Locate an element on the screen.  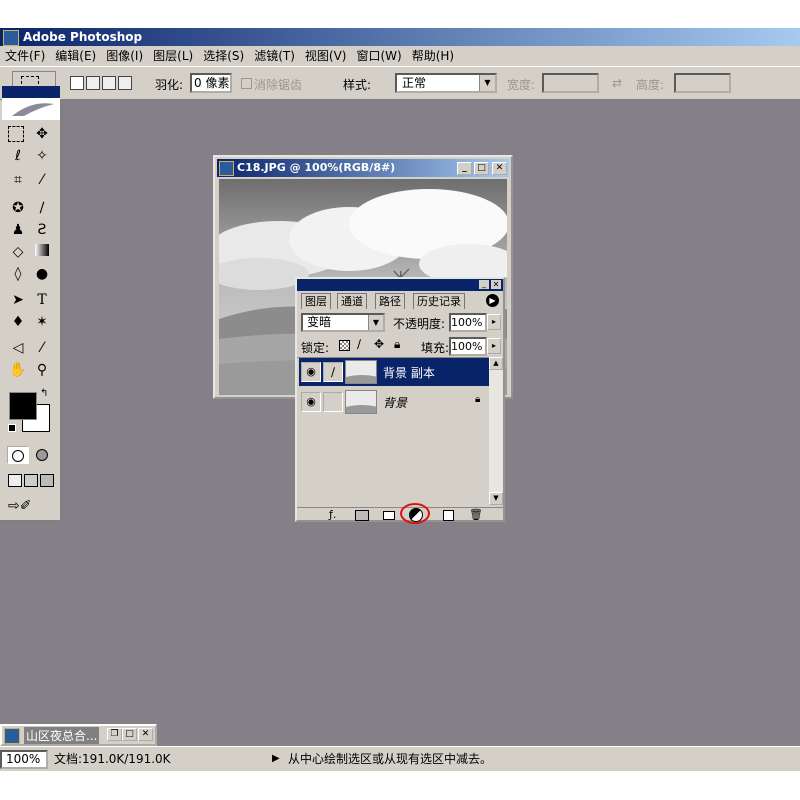
type-tool-icon: T is located at coordinates (42, 300).